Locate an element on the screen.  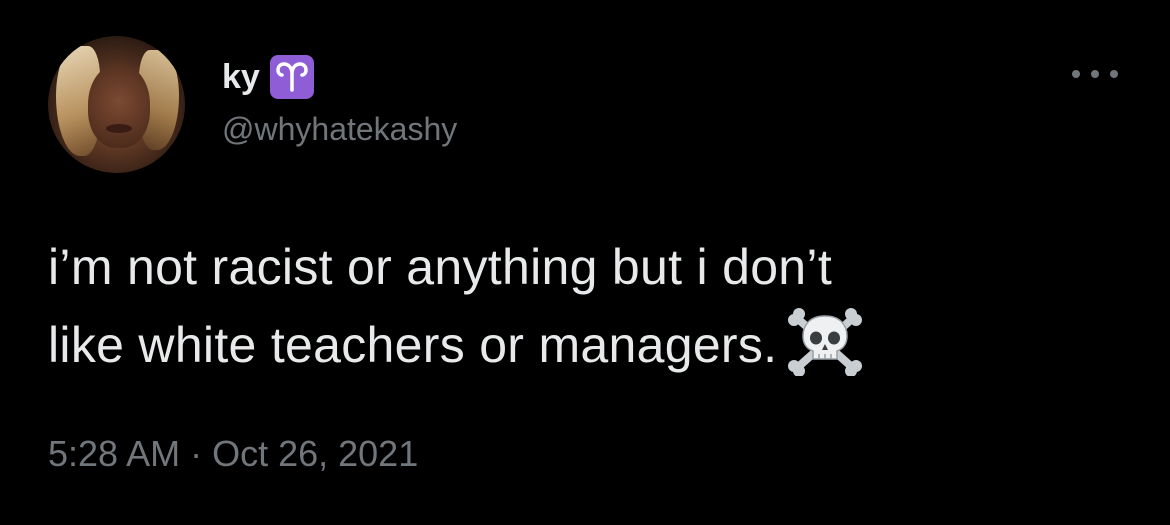
tweet-text-line: like white teachers or managers. is located at coordinates (413, 345).